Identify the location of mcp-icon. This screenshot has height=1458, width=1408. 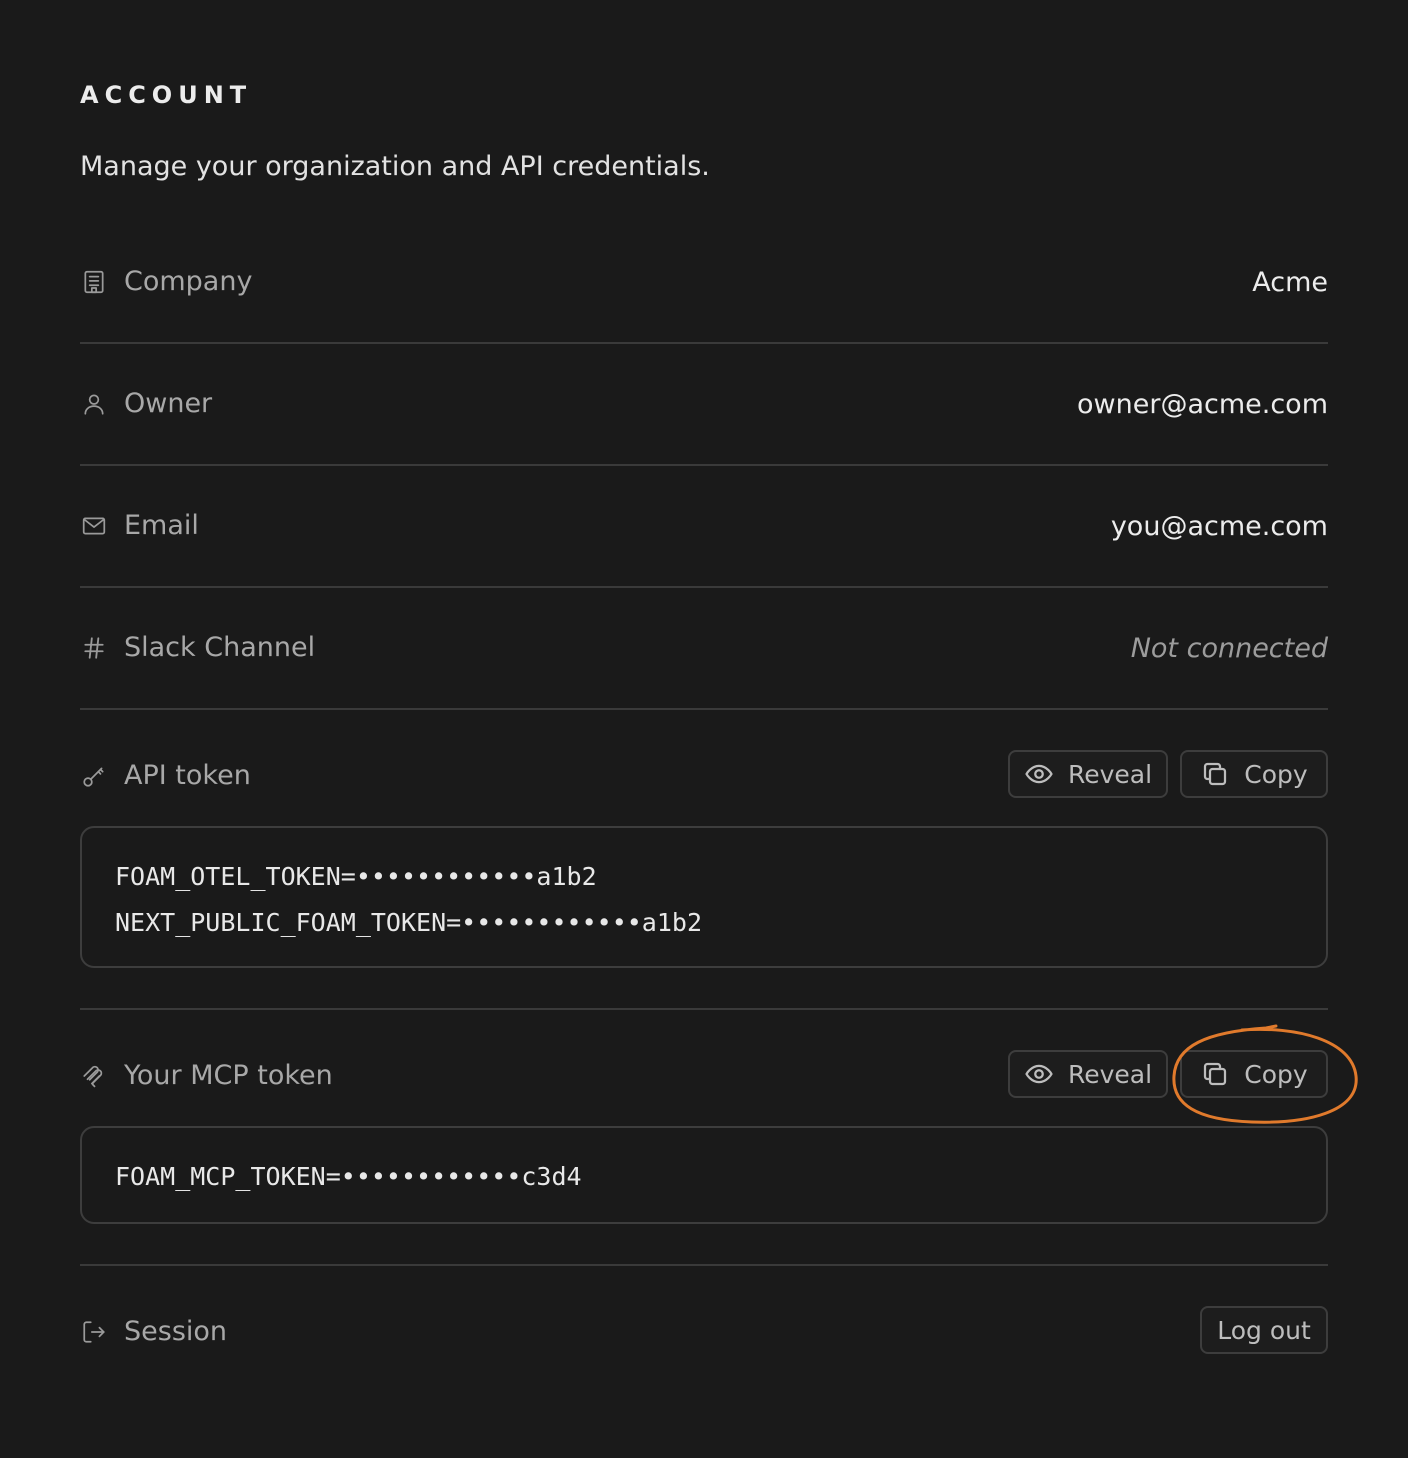
(94, 1076).